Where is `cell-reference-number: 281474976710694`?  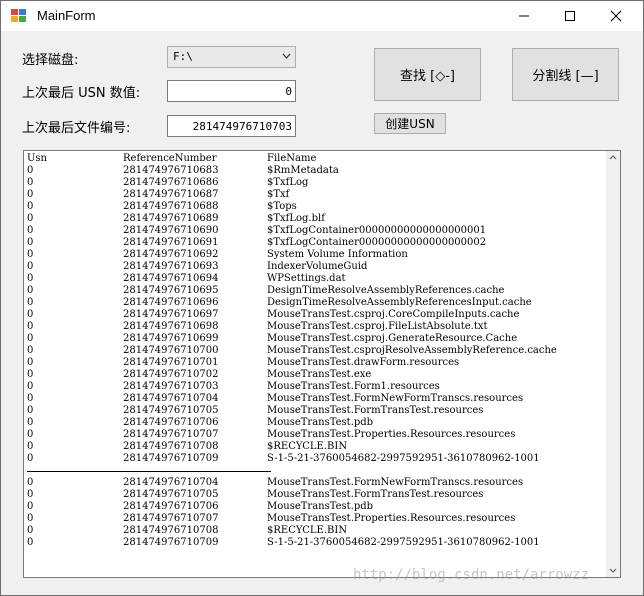 cell-reference-number: 281474976710694 is located at coordinates (171, 278).